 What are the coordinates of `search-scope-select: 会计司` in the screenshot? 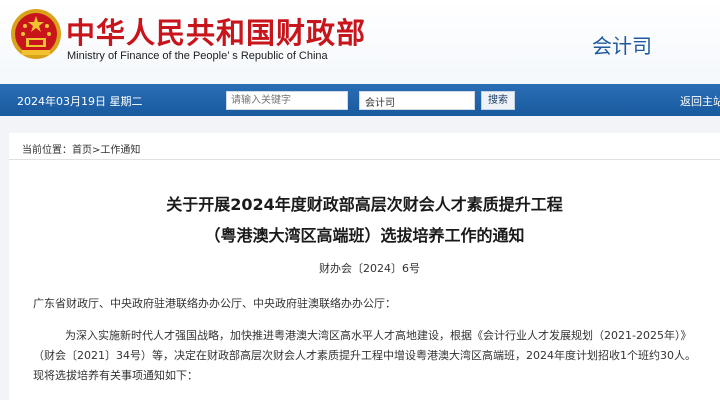 It's located at (417, 100).